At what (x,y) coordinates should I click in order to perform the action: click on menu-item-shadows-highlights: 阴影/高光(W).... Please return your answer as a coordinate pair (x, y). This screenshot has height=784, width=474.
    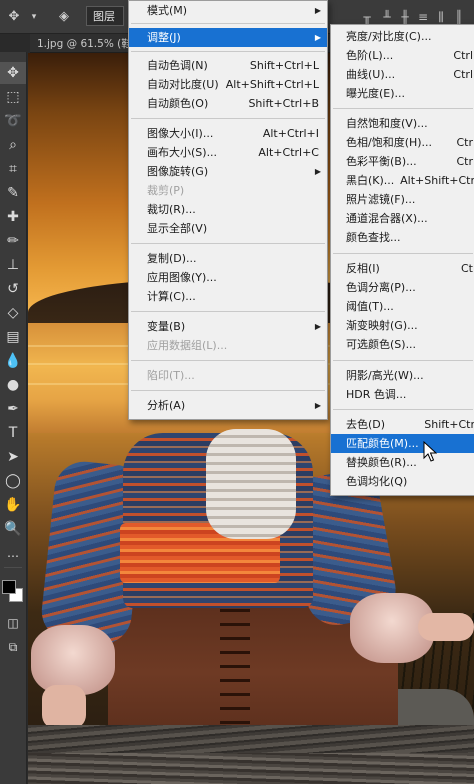
    Looking at the image, I should click on (402, 375).